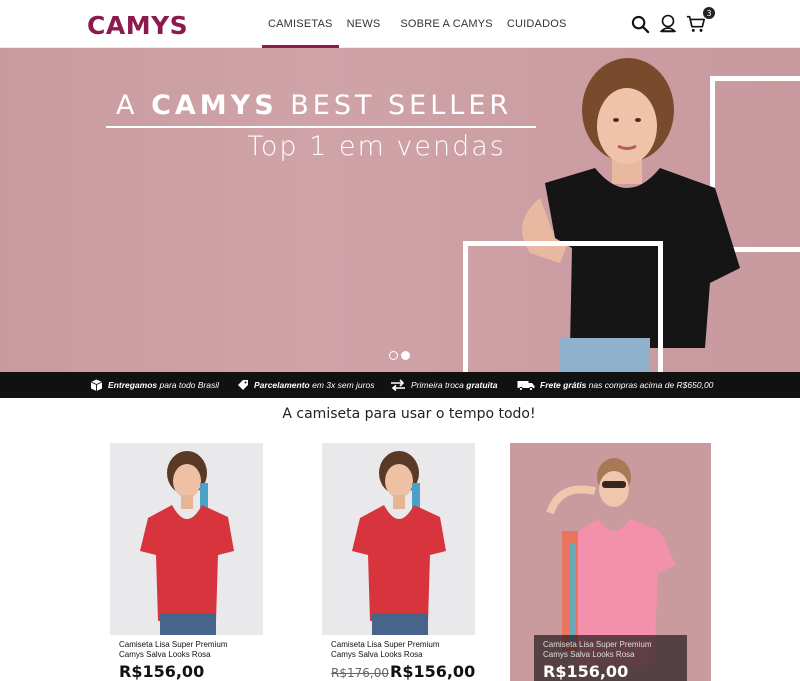 This screenshot has height=681, width=800. Describe the element at coordinates (399, 355) in the screenshot. I see `carousel-dots` at that location.